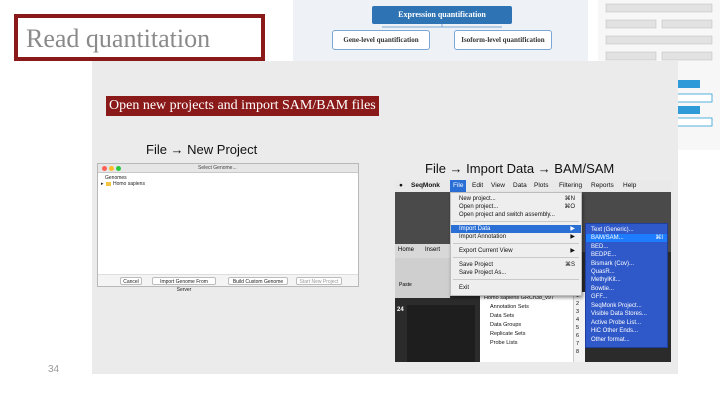 Image resolution: width=720 pixels, height=405 pixels. I want to click on chevron-right-icon: ▸, so click(102, 184).